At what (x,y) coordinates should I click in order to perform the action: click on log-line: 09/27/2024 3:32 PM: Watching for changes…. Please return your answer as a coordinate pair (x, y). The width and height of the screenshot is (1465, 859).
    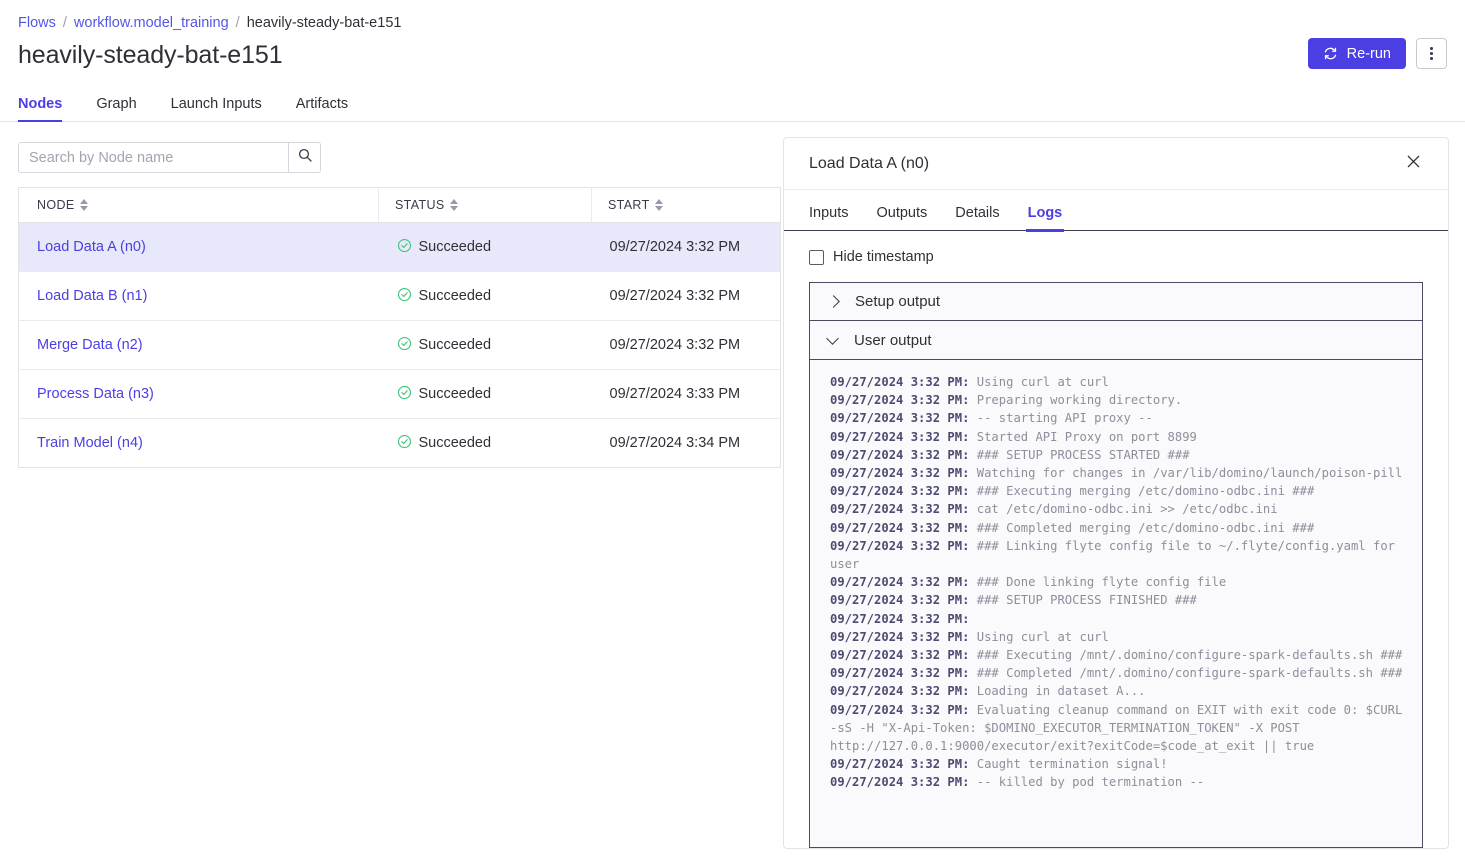
    Looking at the image, I should click on (1119, 473).